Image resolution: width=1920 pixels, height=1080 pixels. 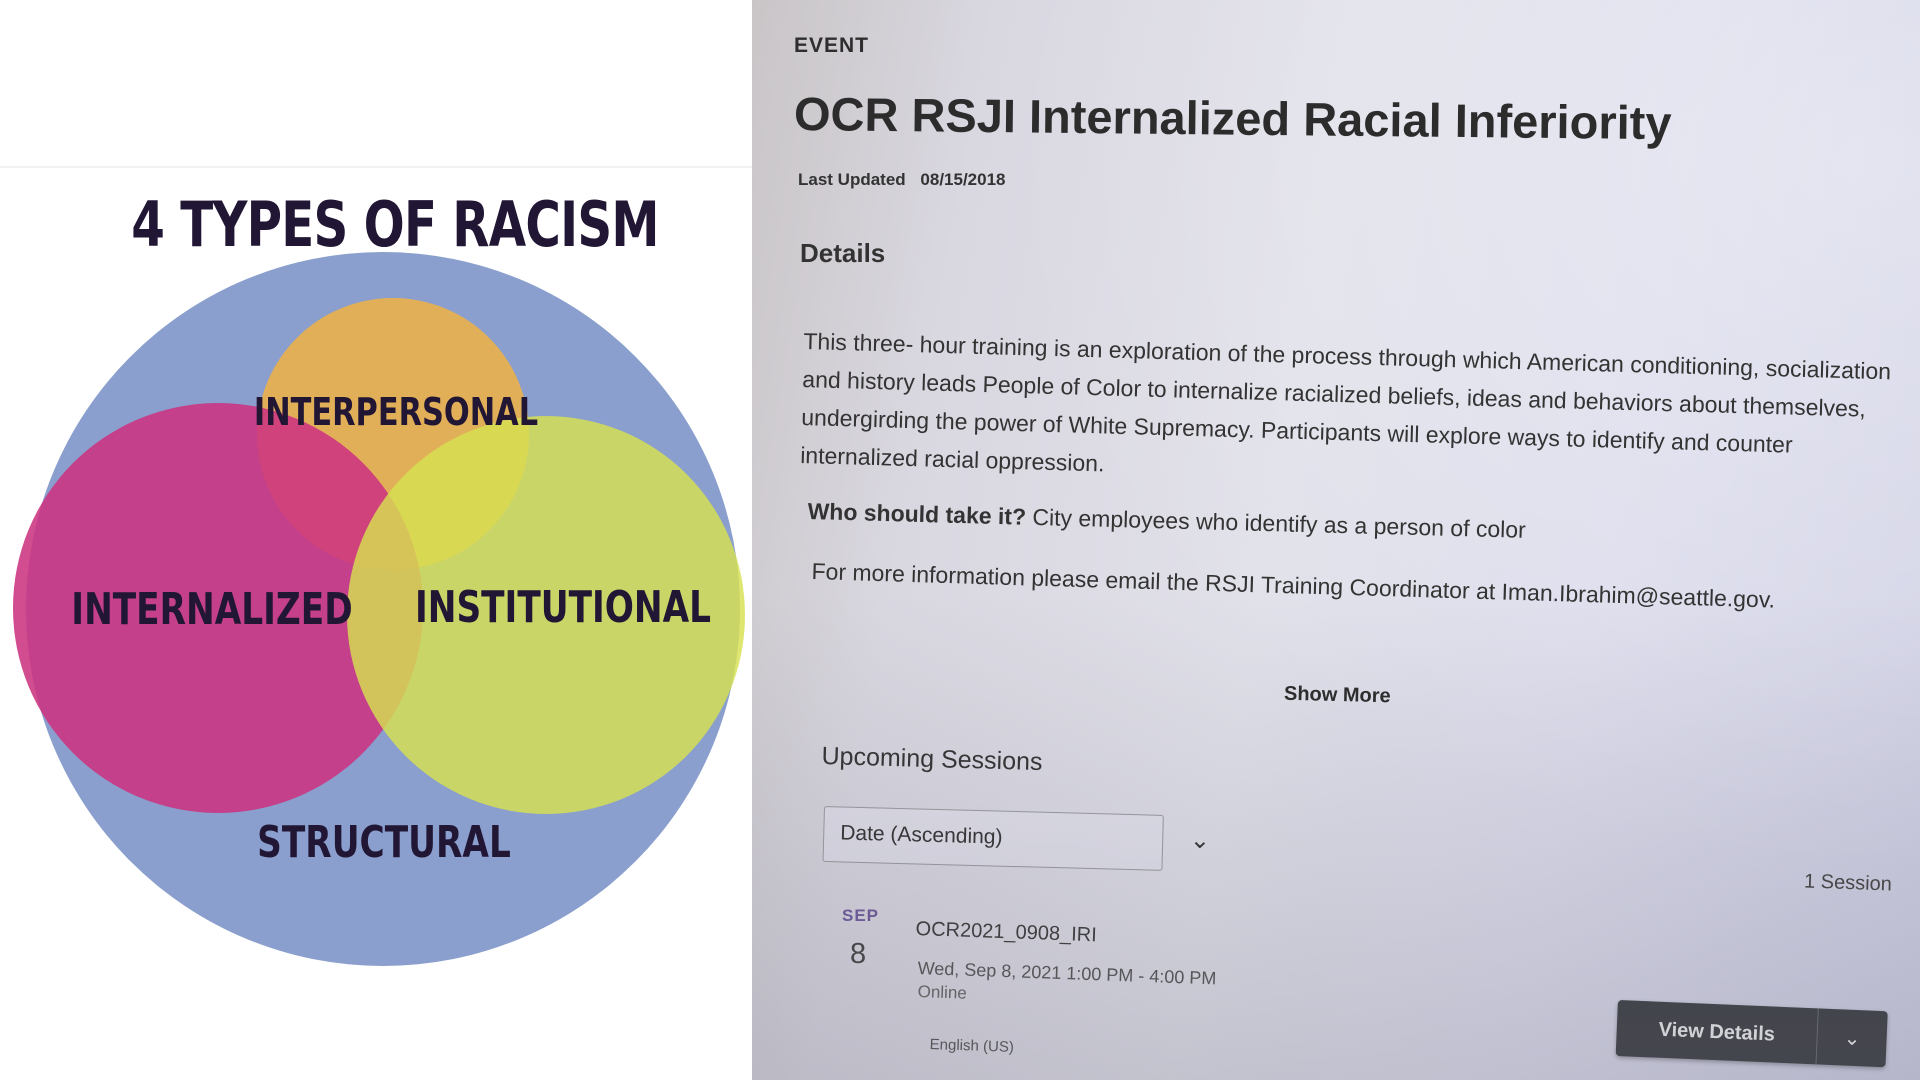 What do you see at coordinates (963, 179) in the screenshot?
I see `last-updated-value: 08/15/2018` at bounding box center [963, 179].